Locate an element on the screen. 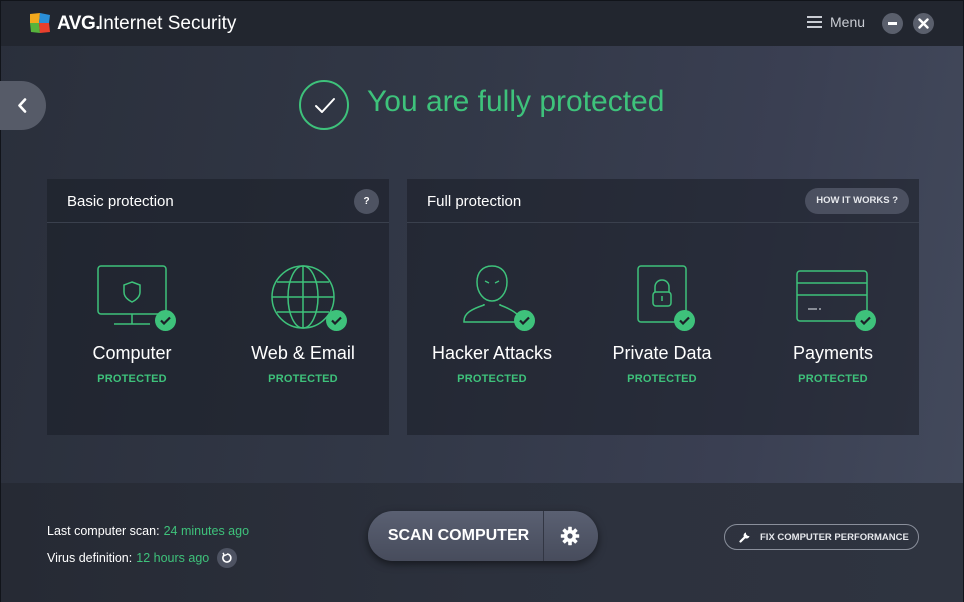 This screenshot has width=964, height=602. panel-header: Full protection HOW IT WORKS ? is located at coordinates (663, 201).